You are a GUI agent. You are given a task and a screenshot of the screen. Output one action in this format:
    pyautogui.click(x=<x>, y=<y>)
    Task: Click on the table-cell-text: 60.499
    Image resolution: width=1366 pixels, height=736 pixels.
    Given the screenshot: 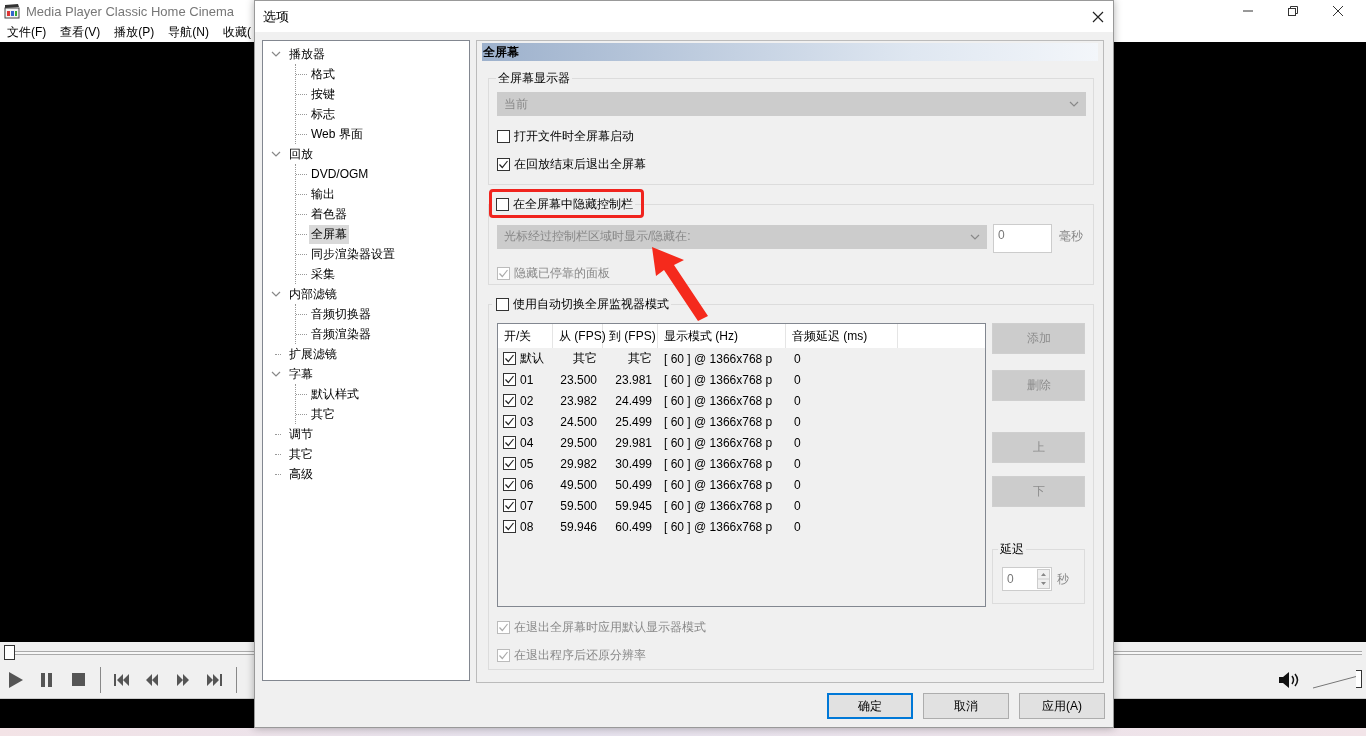 What is the action you would take?
    pyautogui.click(x=633, y=526)
    